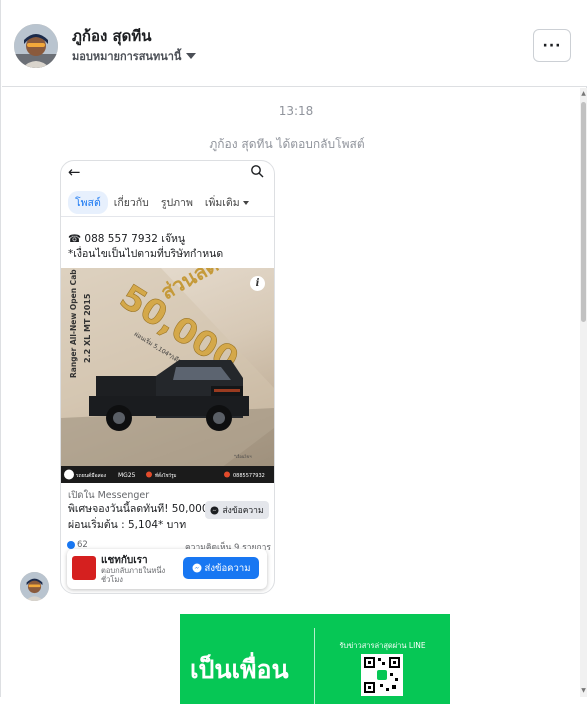 The image size is (587, 704). Describe the element at coordinates (133, 575) in the screenshot. I see `popup-subtitle: ตอบกลับภายในหนึ่งชั่วโมง` at that location.